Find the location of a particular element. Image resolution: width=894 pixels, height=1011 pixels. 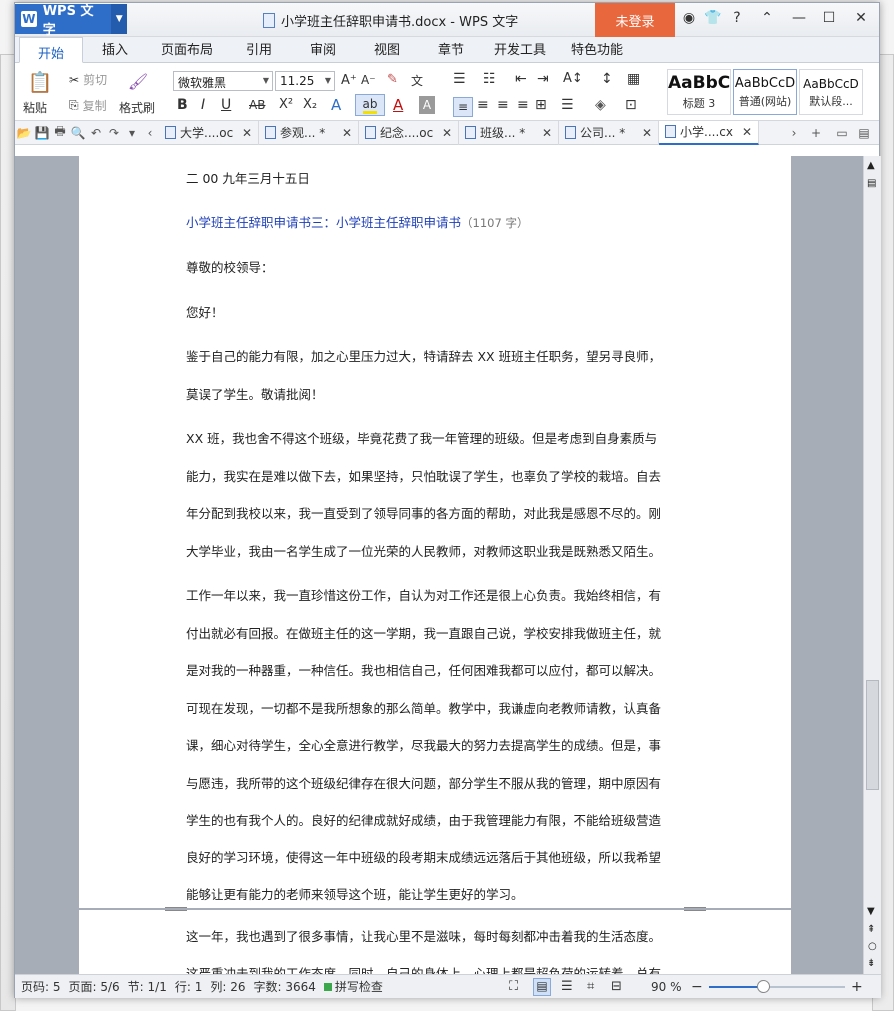

table-icon: ▦ is located at coordinates (633, 79).